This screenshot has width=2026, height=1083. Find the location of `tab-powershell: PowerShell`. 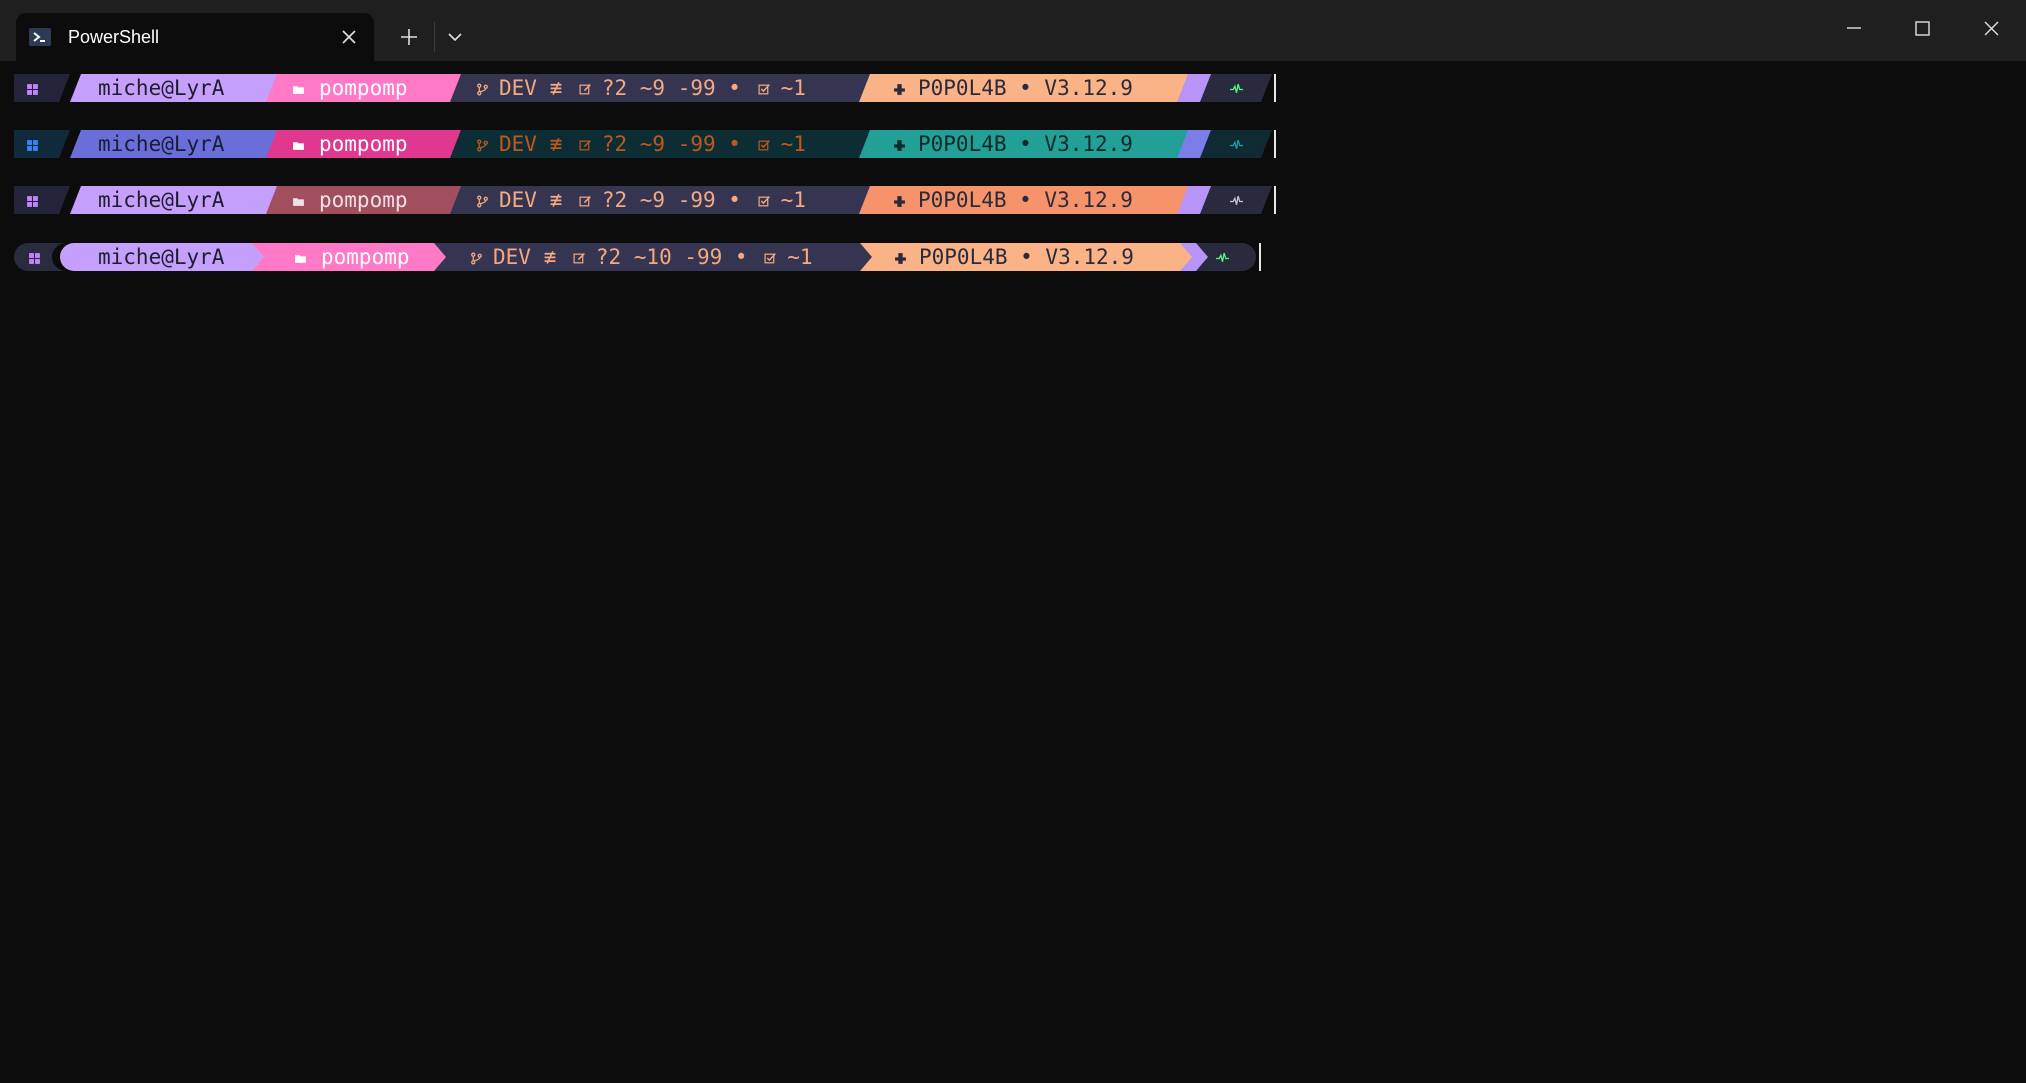

tab-powershell: PowerShell is located at coordinates (195, 37).